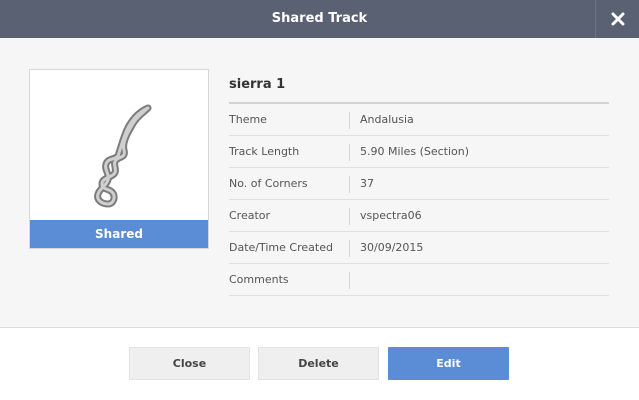 The image size is (639, 400). I want to click on close-button: Close, so click(189, 363).